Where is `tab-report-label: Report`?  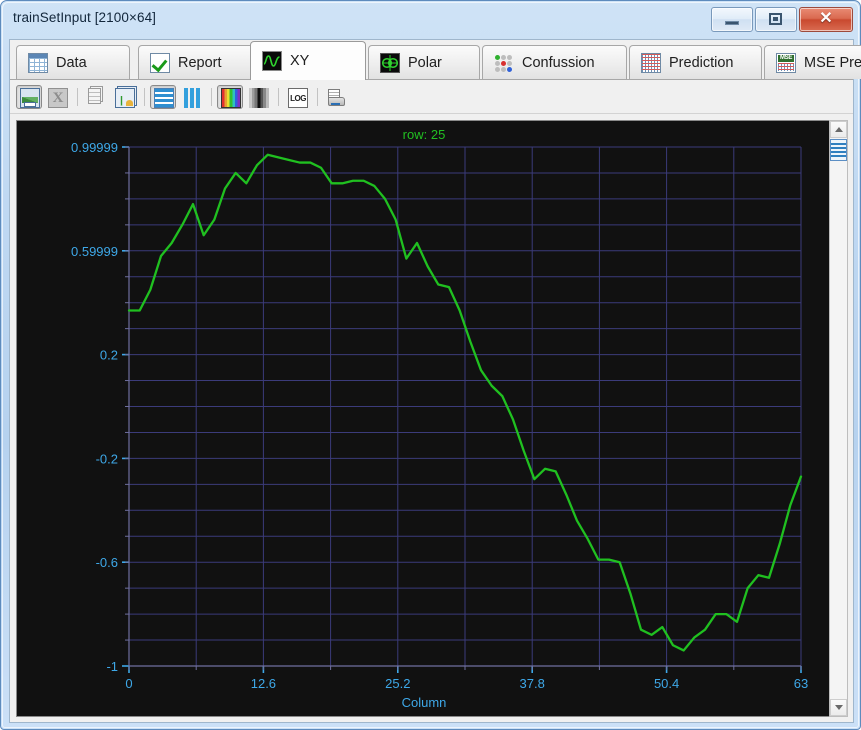
tab-report-label: Report is located at coordinates (200, 62).